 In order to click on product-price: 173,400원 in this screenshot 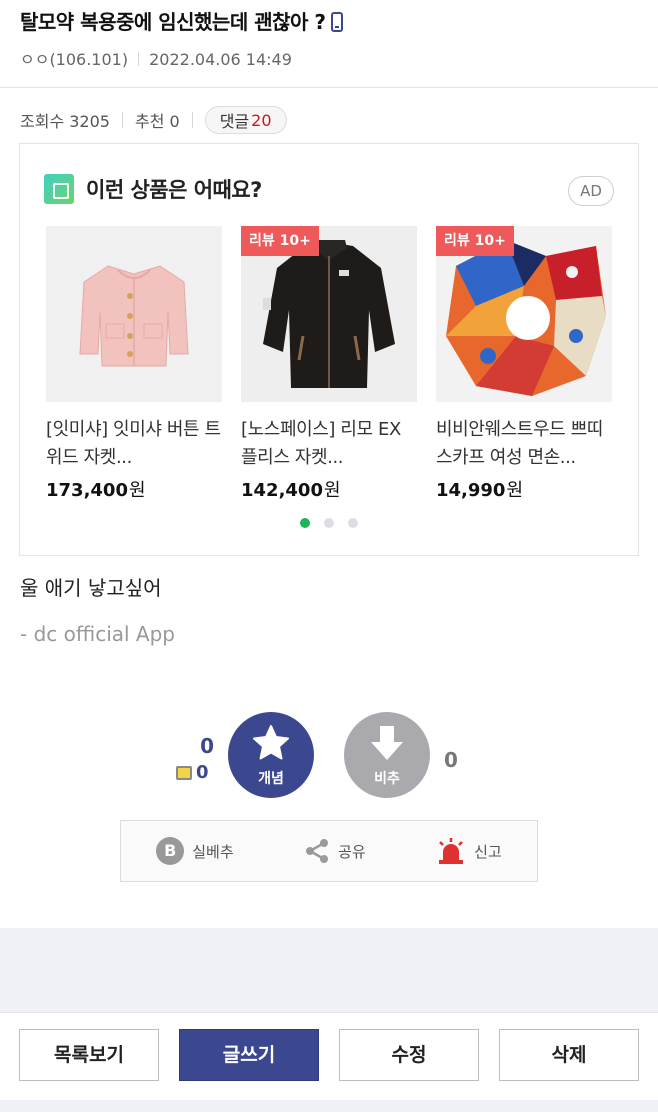, I will do `click(134, 489)`.